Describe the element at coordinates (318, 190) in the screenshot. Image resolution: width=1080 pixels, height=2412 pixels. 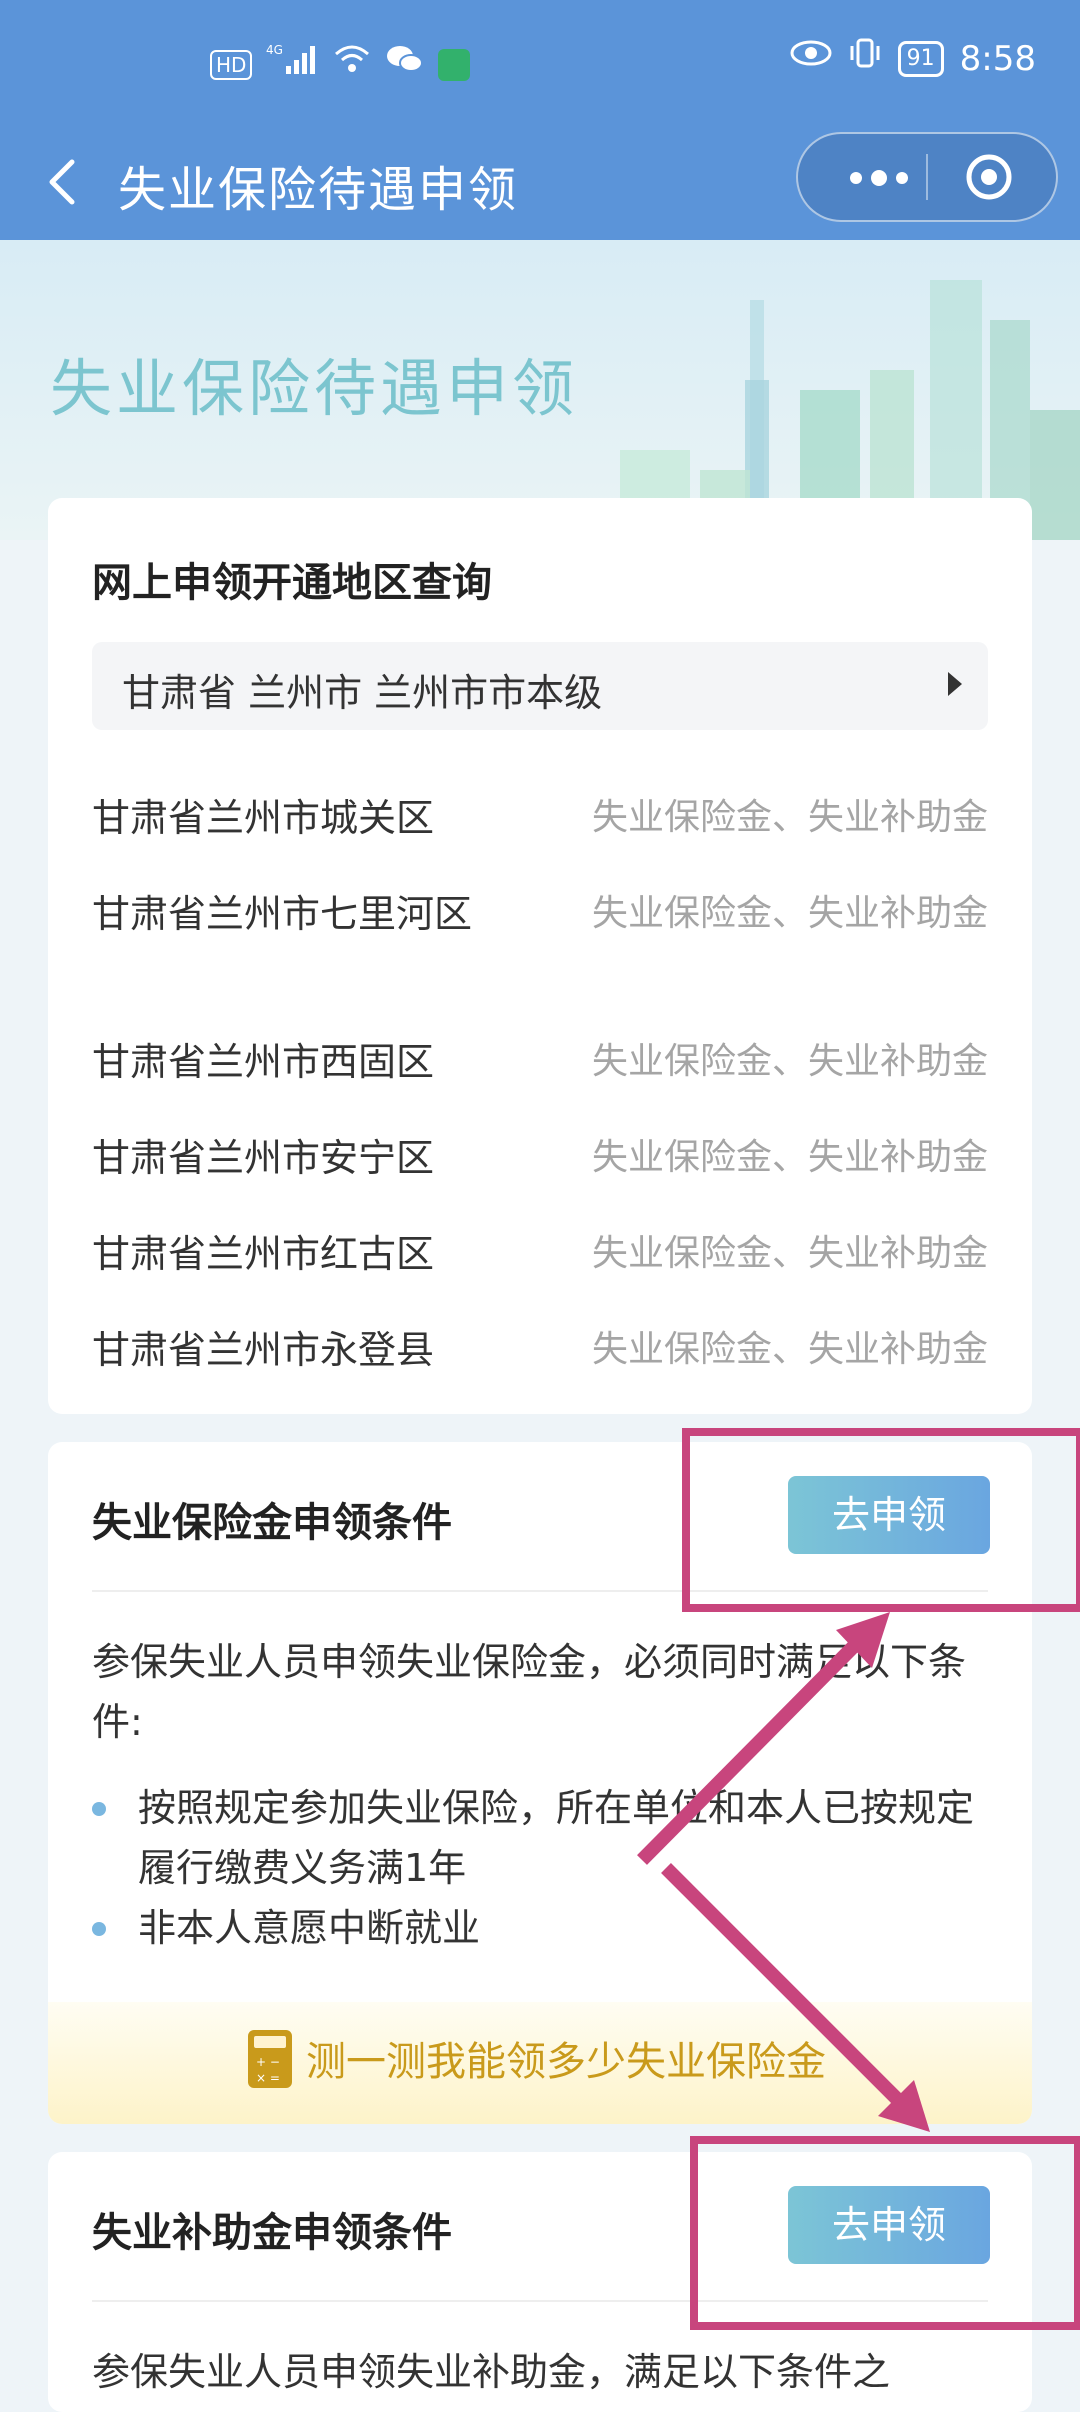
I see `nav-title: 失业保险待遇申领` at that location.